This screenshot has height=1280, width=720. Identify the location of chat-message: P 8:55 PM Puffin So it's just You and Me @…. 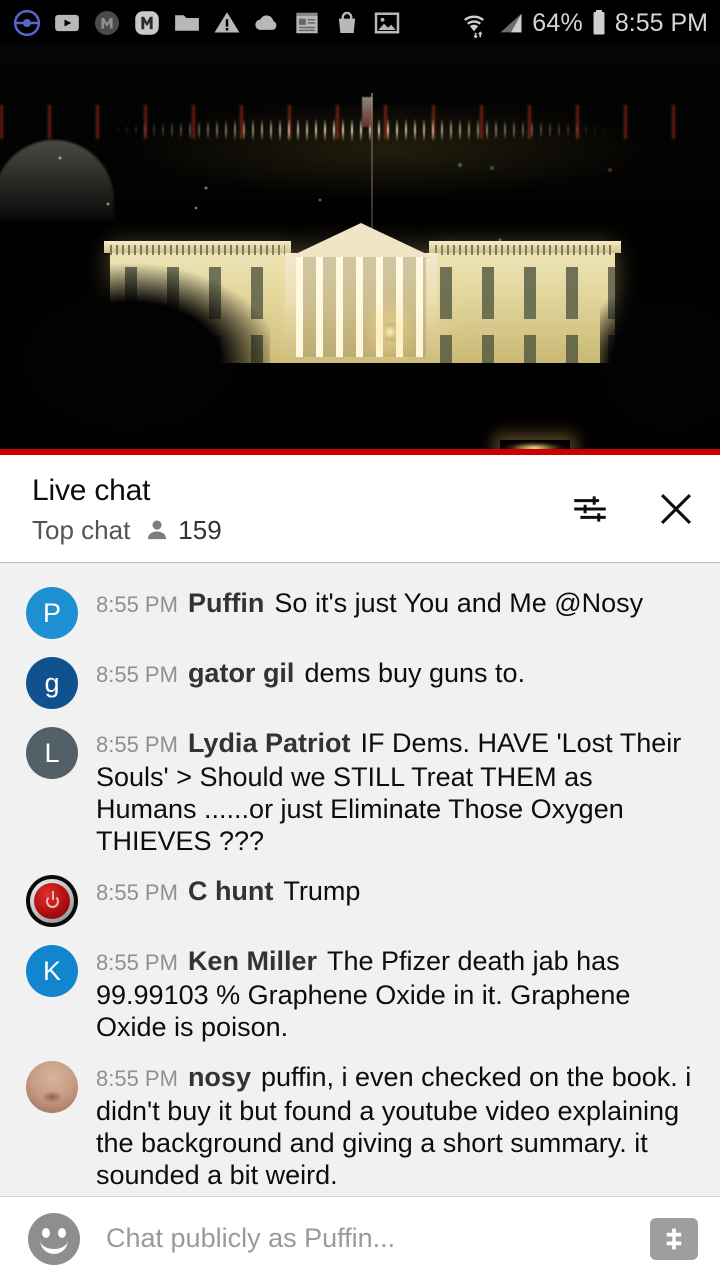
(360, 612).